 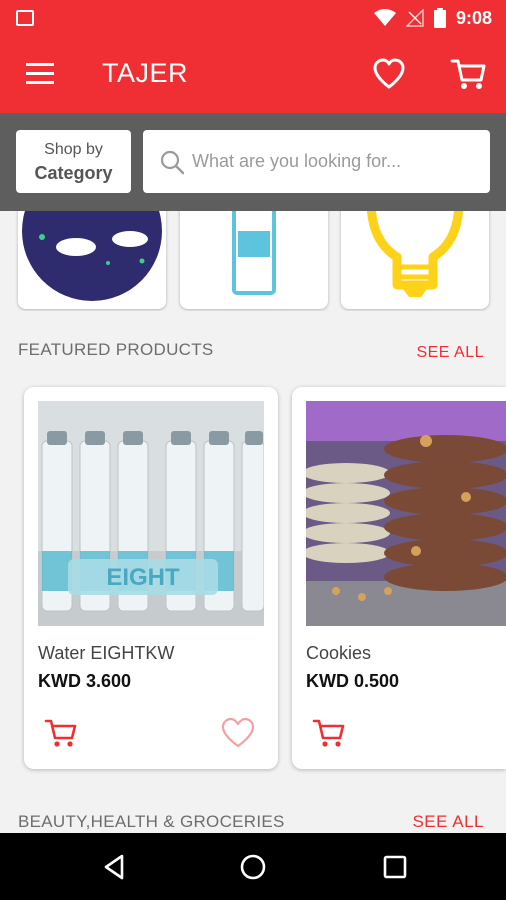 I want to click on heart-icon, so click(x=389, y=74).